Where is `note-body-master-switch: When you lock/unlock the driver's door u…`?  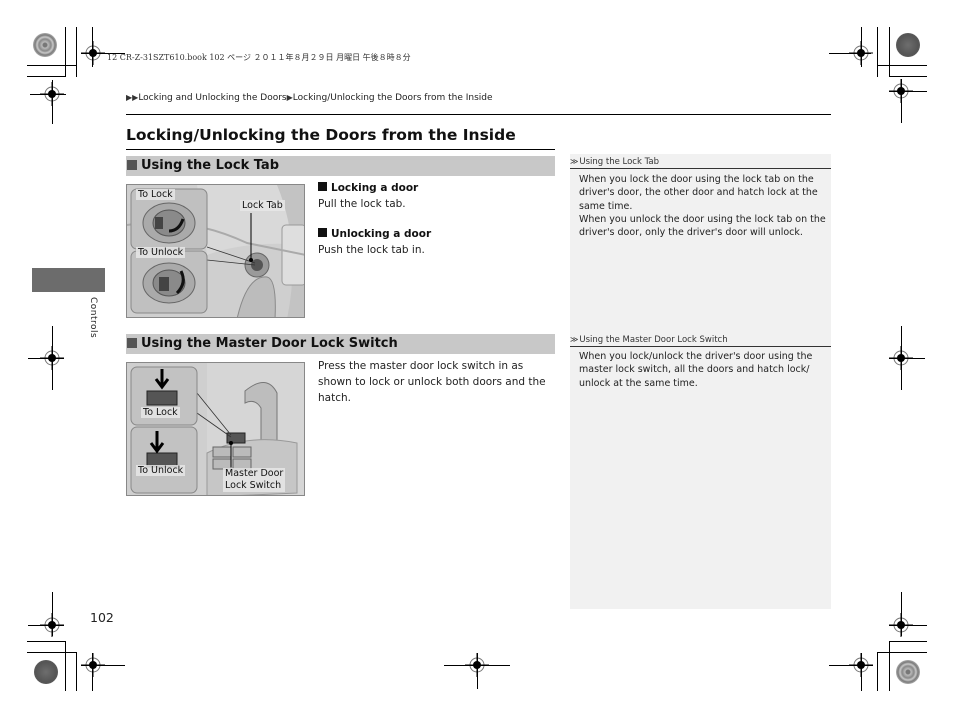 note-body-master-switch: When you lock/unlock the driver's door u… is located at coordinates (703, 370).